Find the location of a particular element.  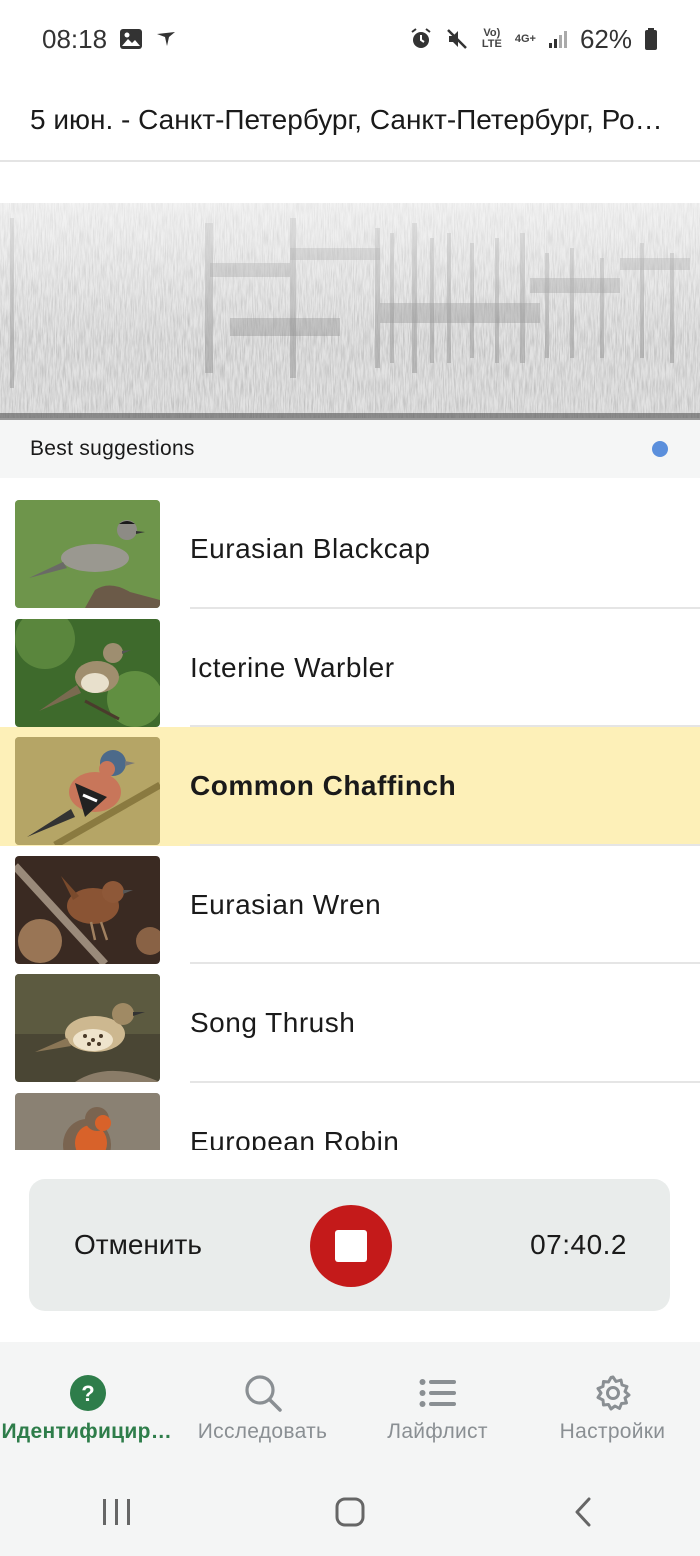

suggestion-name: Eurasian Blackcap is located at coordinates (310, 548).